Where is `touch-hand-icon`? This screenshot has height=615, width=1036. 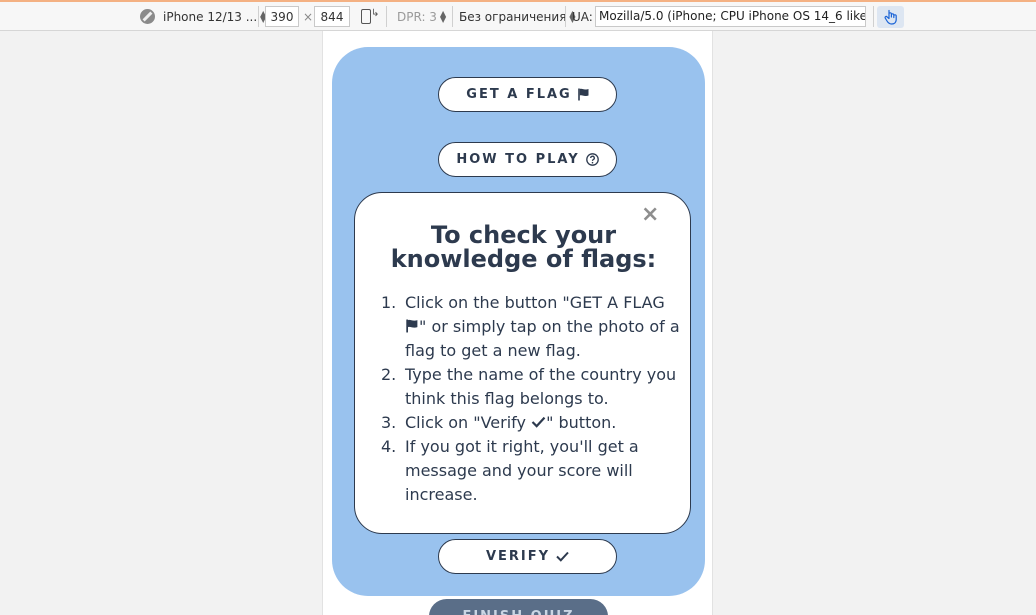
touch-hand-icon is located at coordinates (890, 17).